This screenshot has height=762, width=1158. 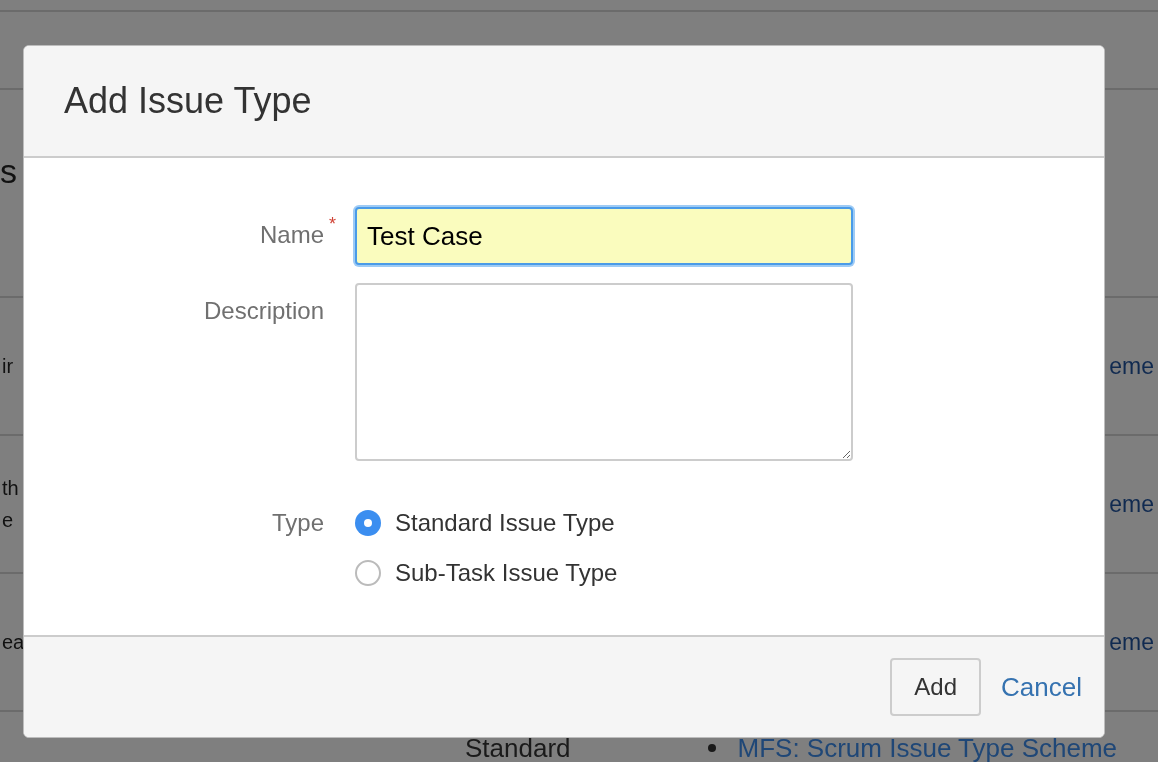 I want to click on description-text: ea, so click(x=13, y=642).